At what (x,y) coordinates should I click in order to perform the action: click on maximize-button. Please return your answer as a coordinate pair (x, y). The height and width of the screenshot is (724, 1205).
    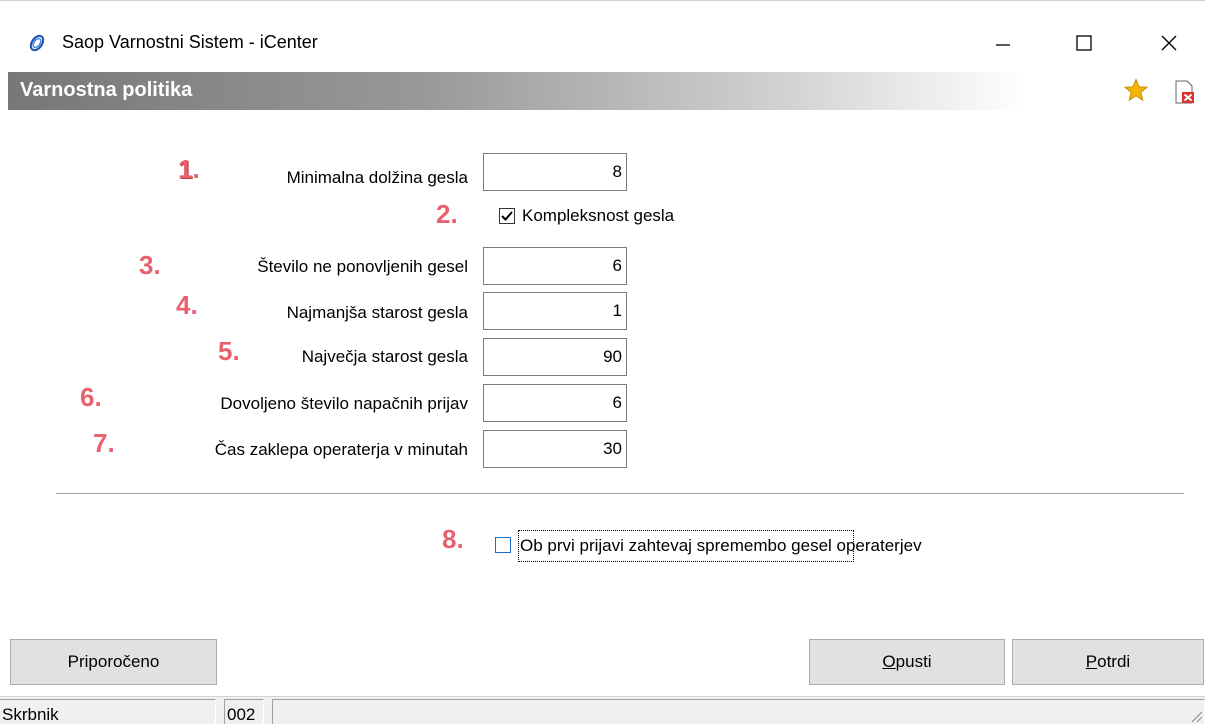
    Looking at the image, I should click on (1084, 43).